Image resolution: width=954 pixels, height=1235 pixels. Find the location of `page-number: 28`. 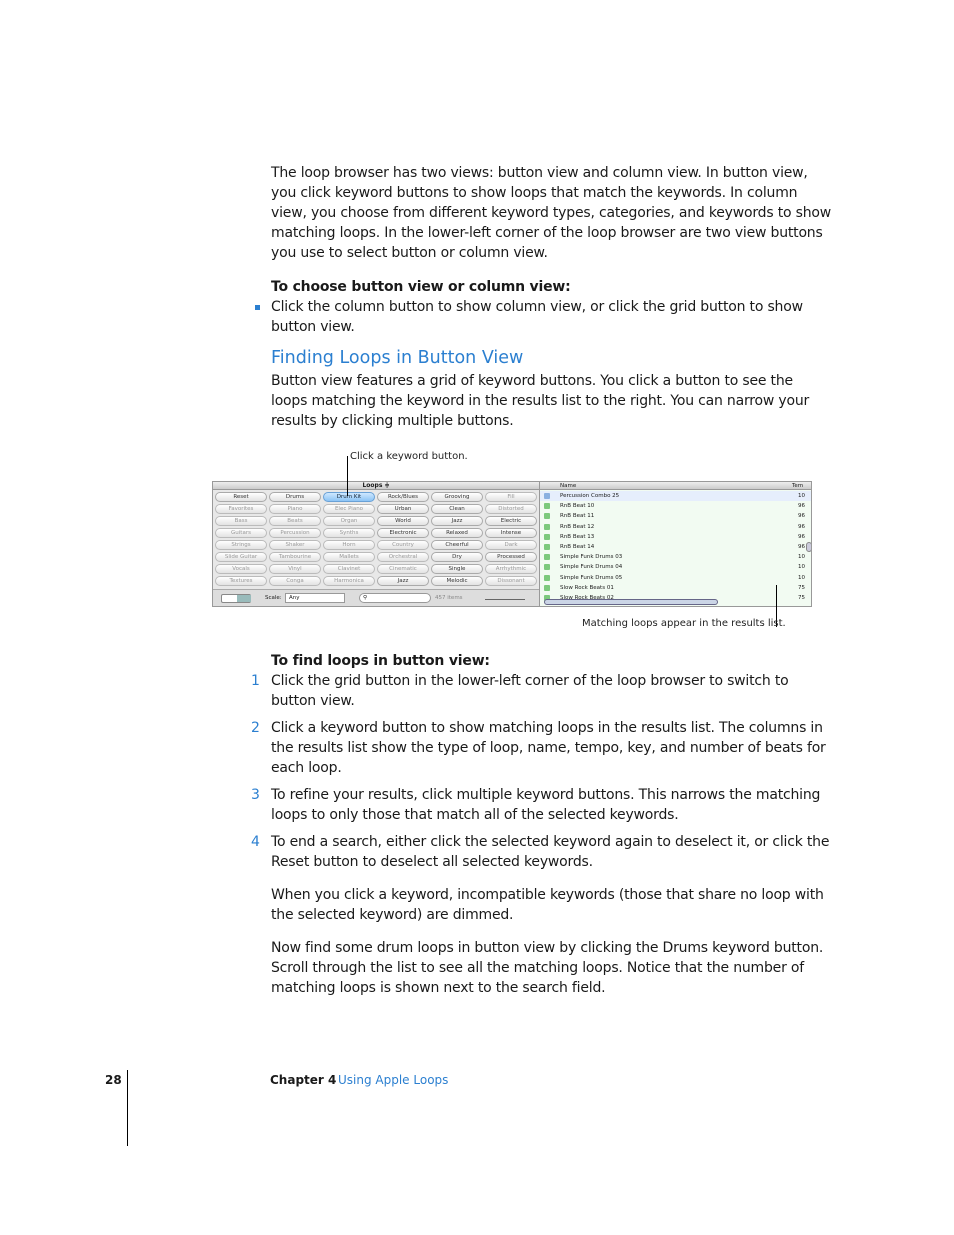

page-number: 28 is located at coordinates (113, 1080).